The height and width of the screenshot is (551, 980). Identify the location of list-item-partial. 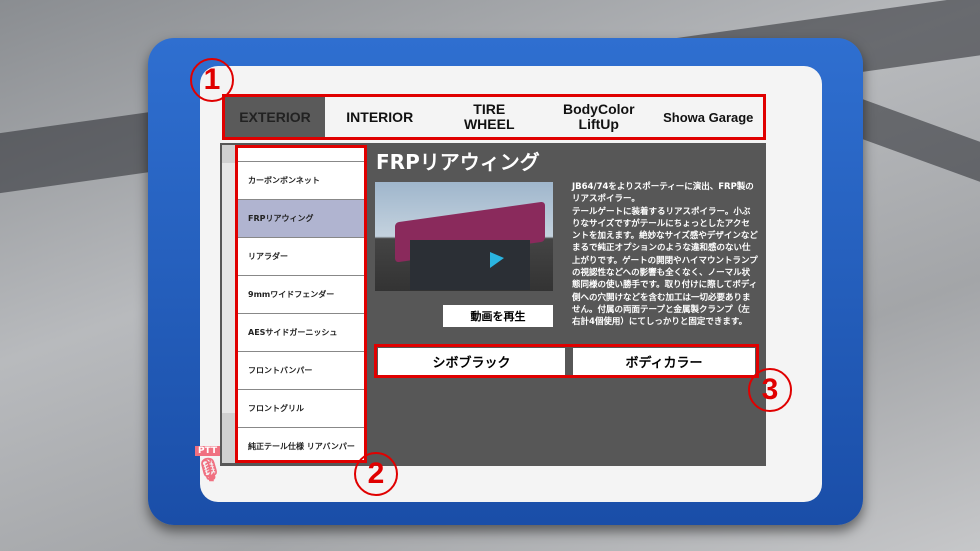
(301, 155).